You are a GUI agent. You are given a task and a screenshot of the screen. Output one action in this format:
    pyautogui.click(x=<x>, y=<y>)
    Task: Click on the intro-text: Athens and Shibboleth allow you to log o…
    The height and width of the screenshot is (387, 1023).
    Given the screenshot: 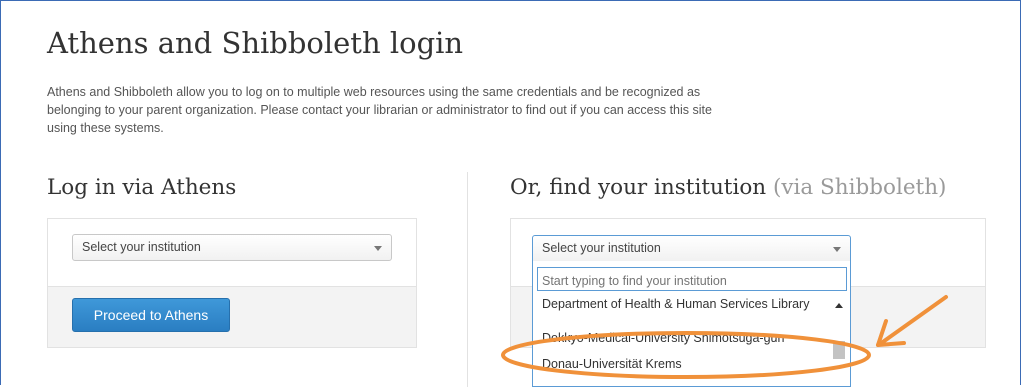 What is the action you would take?
    pyautogui.click(x=379, y=110)
    